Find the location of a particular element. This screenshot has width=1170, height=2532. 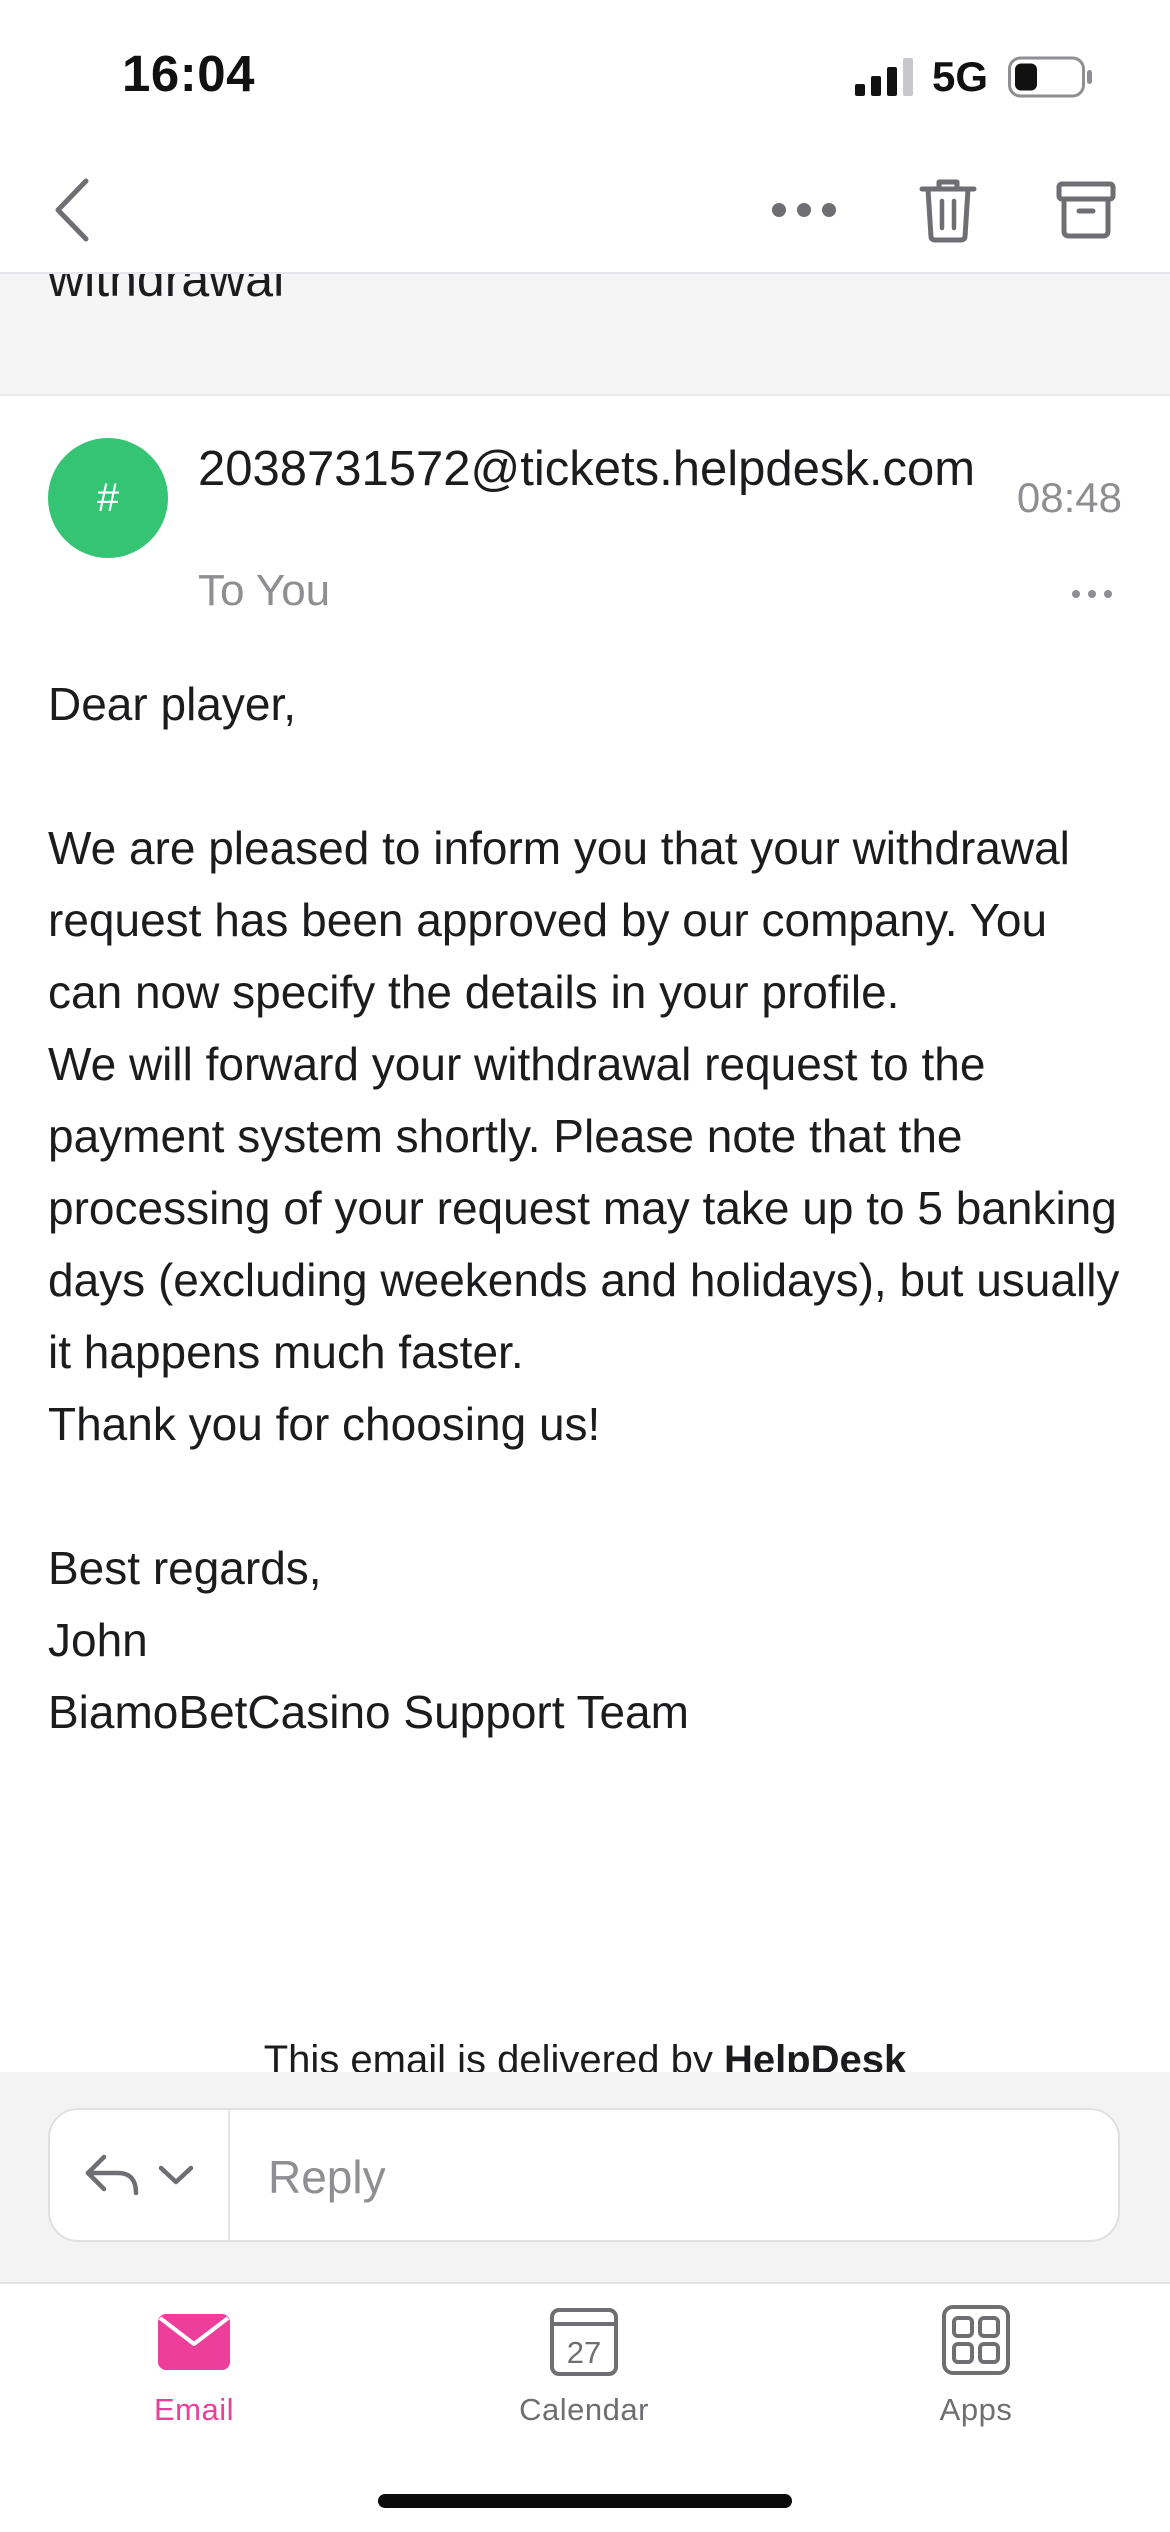

back-button is located at coordinates (72, 210).